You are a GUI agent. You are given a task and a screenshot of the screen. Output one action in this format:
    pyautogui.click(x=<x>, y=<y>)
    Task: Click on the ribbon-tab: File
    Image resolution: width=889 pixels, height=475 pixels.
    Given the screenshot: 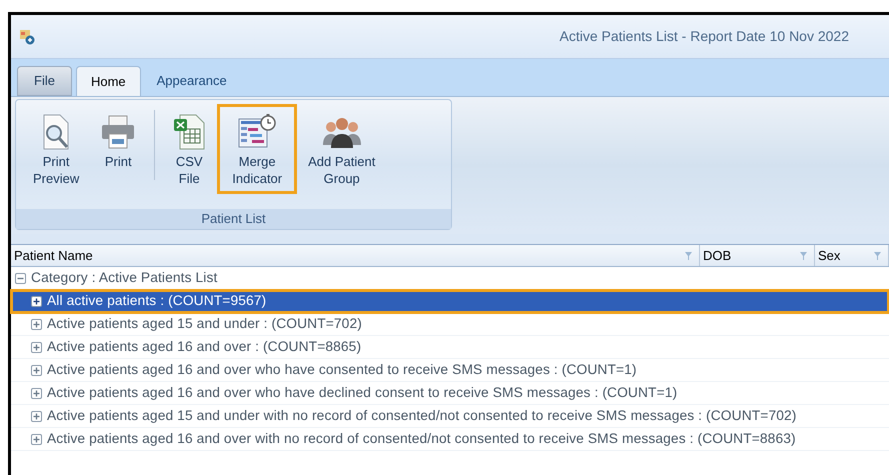 What is the action you would take?
    pyautogui.click(x=44, y=81)
    